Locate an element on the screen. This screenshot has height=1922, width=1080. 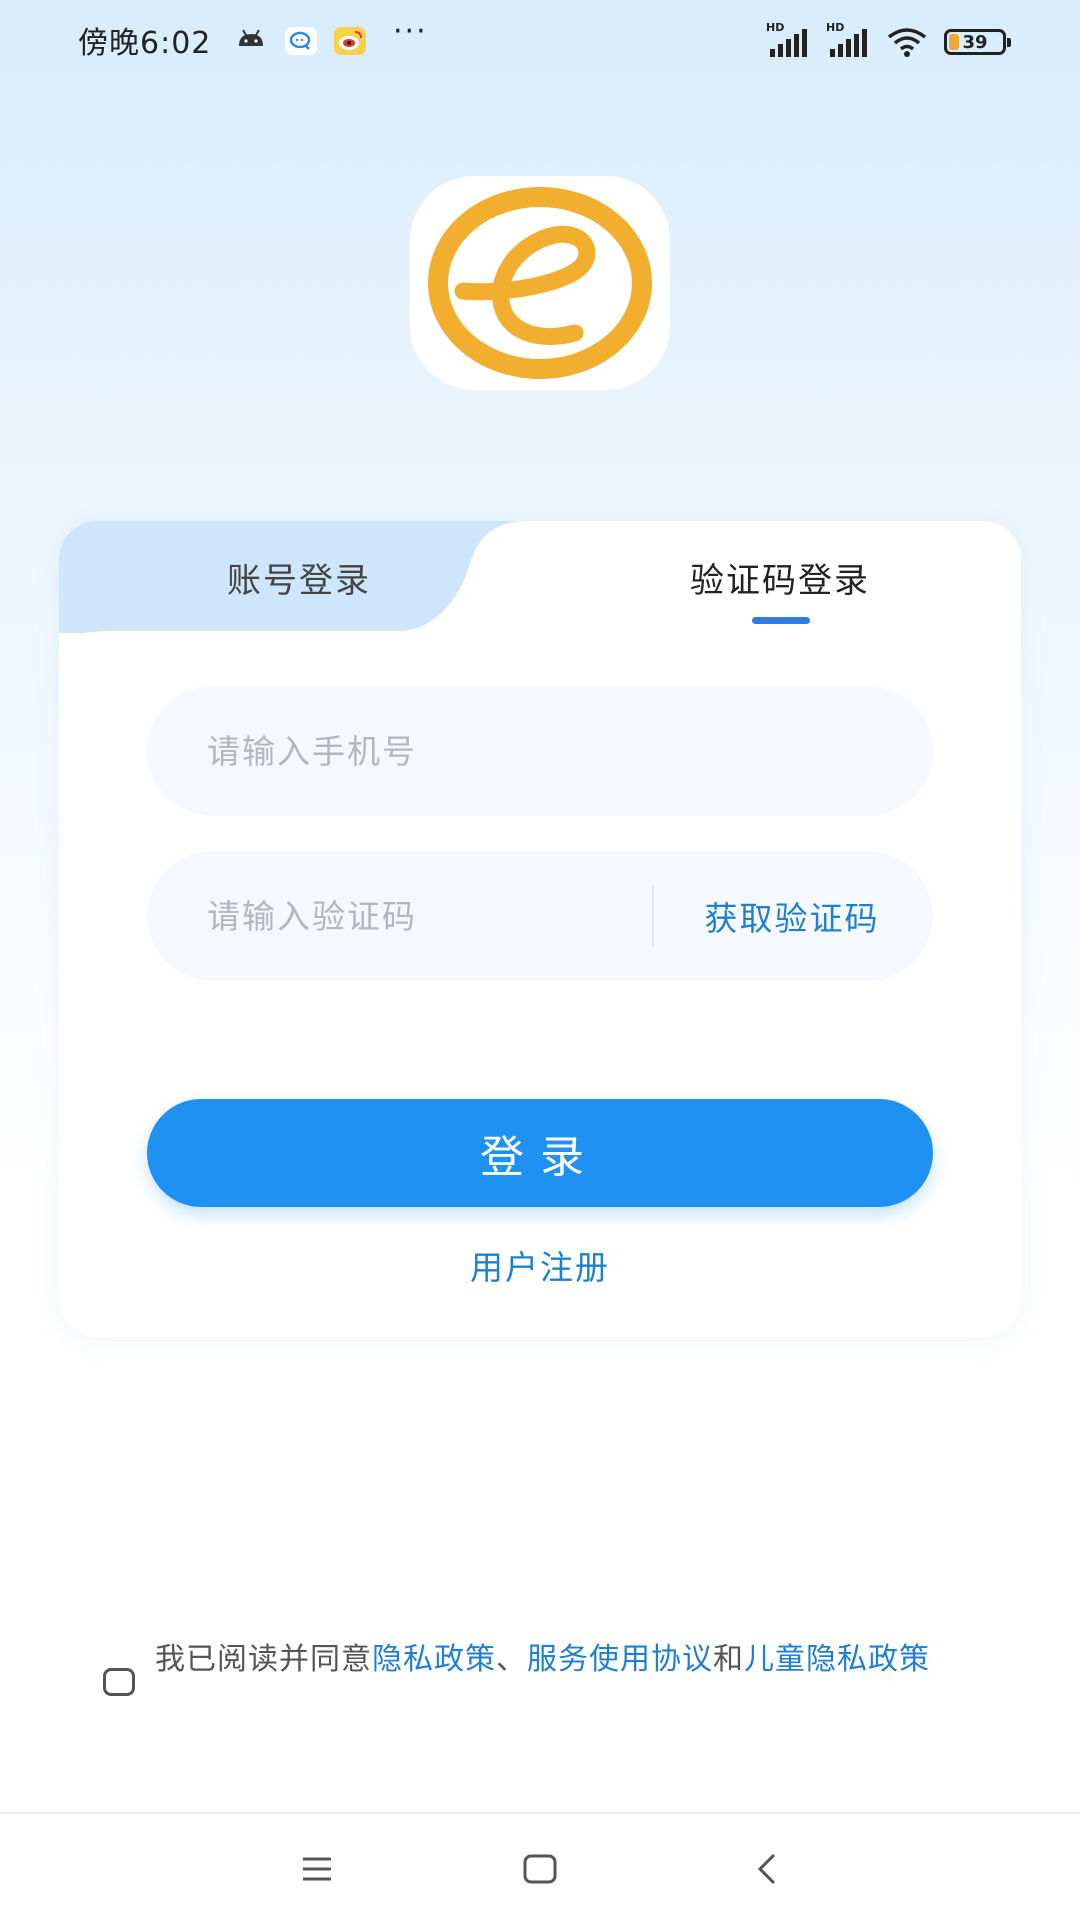
back-icon is located at coordinates (766, 1869).